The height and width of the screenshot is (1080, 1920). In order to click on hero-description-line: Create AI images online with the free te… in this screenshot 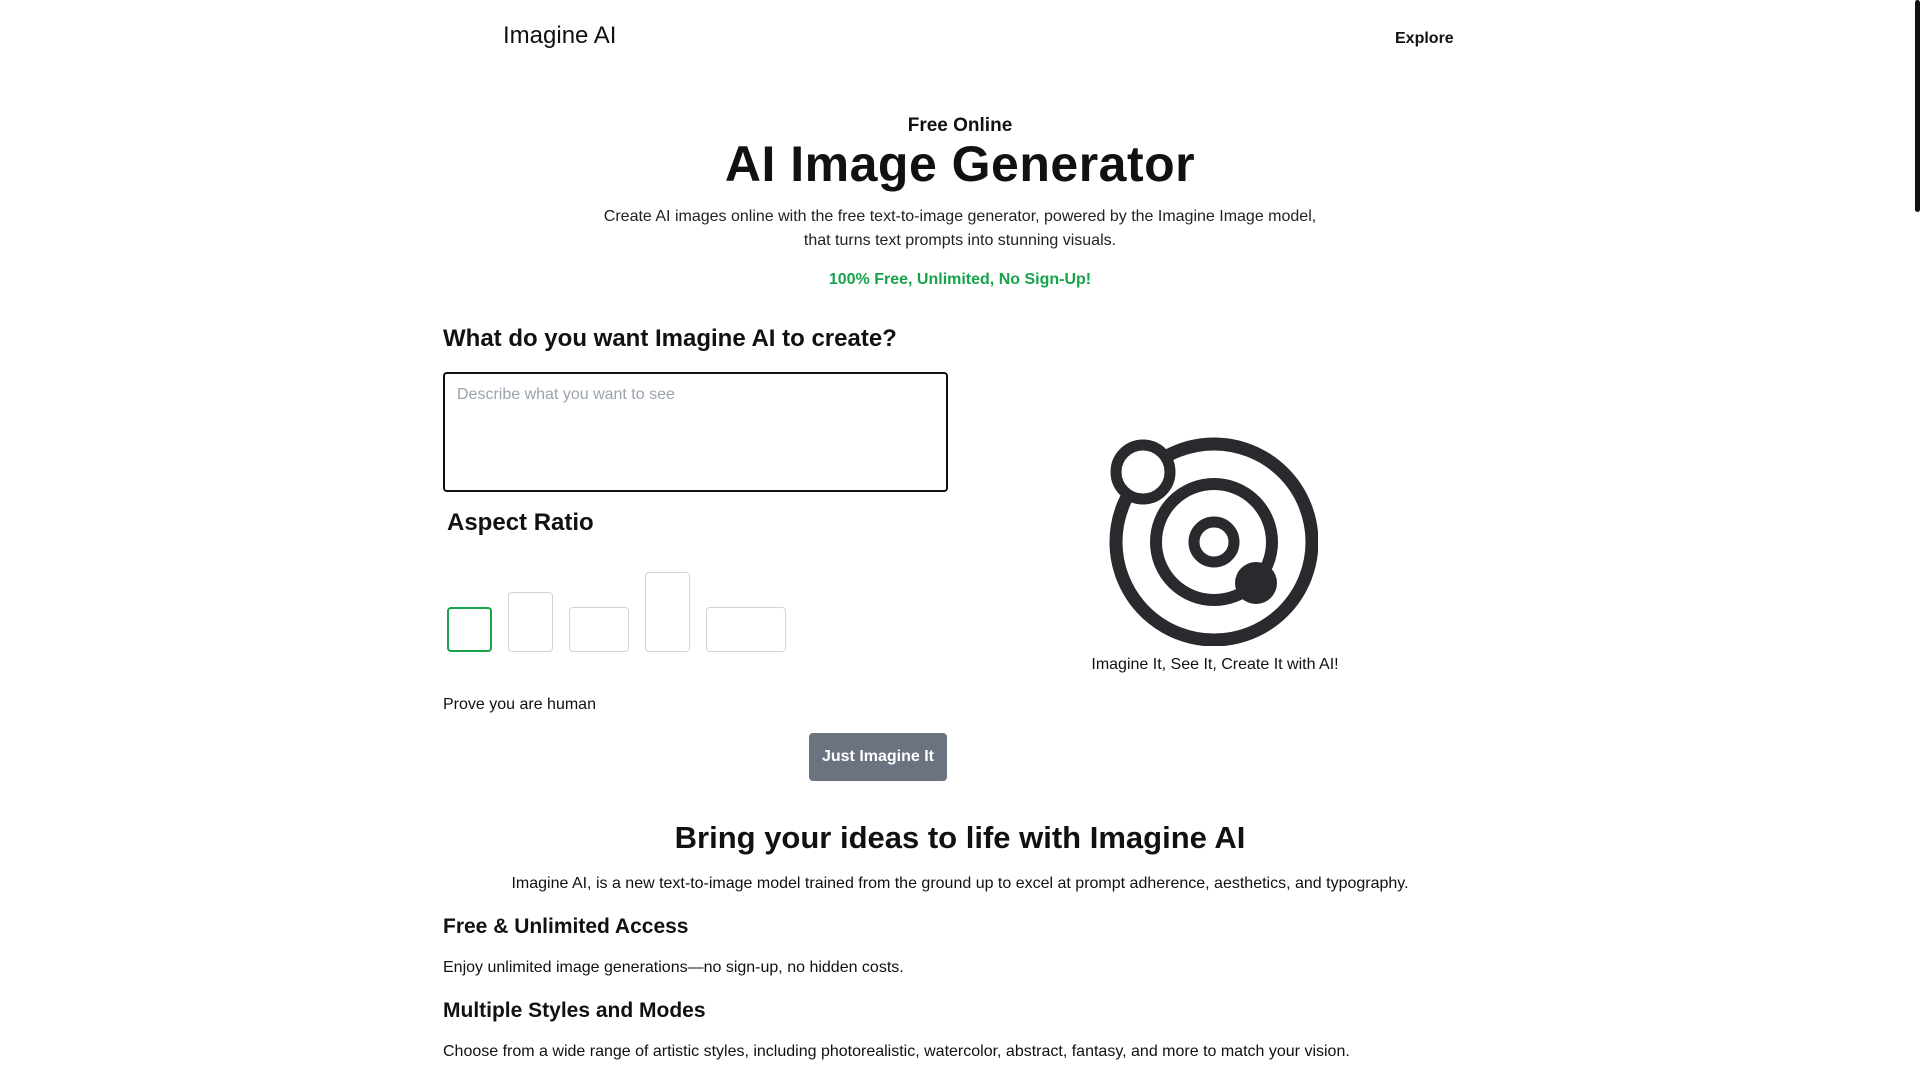, I will do `click(960, 216)`.